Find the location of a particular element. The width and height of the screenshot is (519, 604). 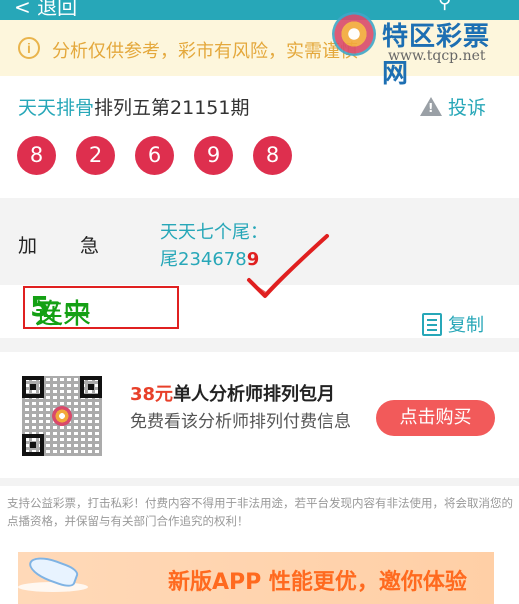

tip-line-2-prefix: 尾234678 is located at coordinates (203, 259).